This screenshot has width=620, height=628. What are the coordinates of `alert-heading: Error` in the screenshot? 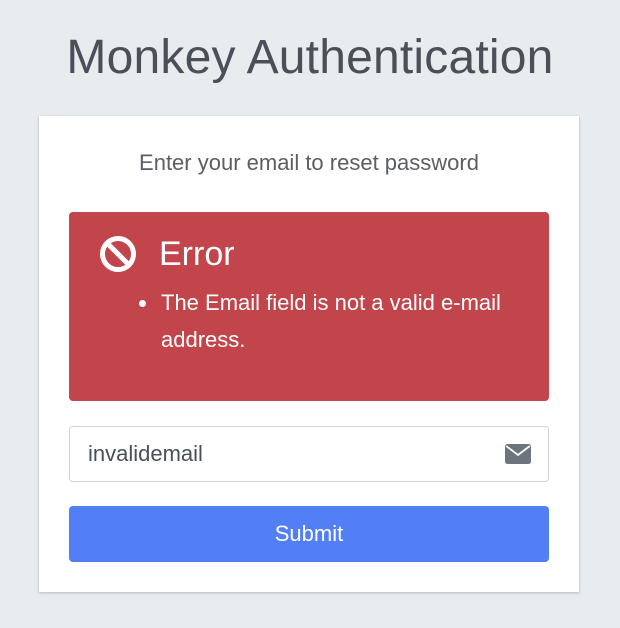 It's located at (167, 254).